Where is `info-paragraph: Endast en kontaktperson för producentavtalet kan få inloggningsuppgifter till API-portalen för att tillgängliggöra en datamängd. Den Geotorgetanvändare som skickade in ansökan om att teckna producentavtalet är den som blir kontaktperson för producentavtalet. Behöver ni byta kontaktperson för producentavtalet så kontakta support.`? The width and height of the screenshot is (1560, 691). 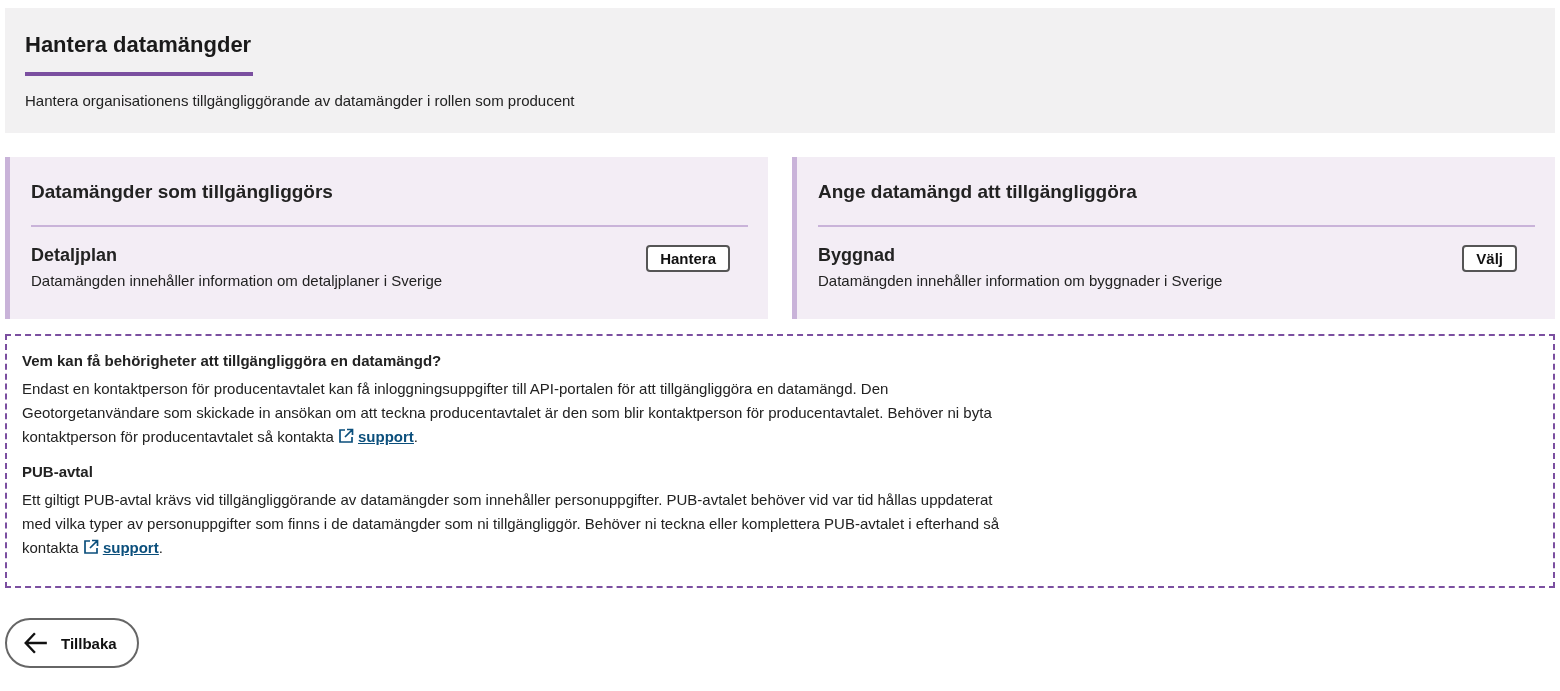
info-paragraph: Endast en kontaktperson för producentavtalet kan få inloggningsuppgifter till API-portalen för att tillgängliggöra en datamängd. Den Geotorgetanvändare som skickade in ansökan om att teckna producentavtalet är den som blir kontaktperson för producentavtalet. Behöver ni byta kontaktperson för producentavtalet så kontakta support. is located at coordinates (507, 413).